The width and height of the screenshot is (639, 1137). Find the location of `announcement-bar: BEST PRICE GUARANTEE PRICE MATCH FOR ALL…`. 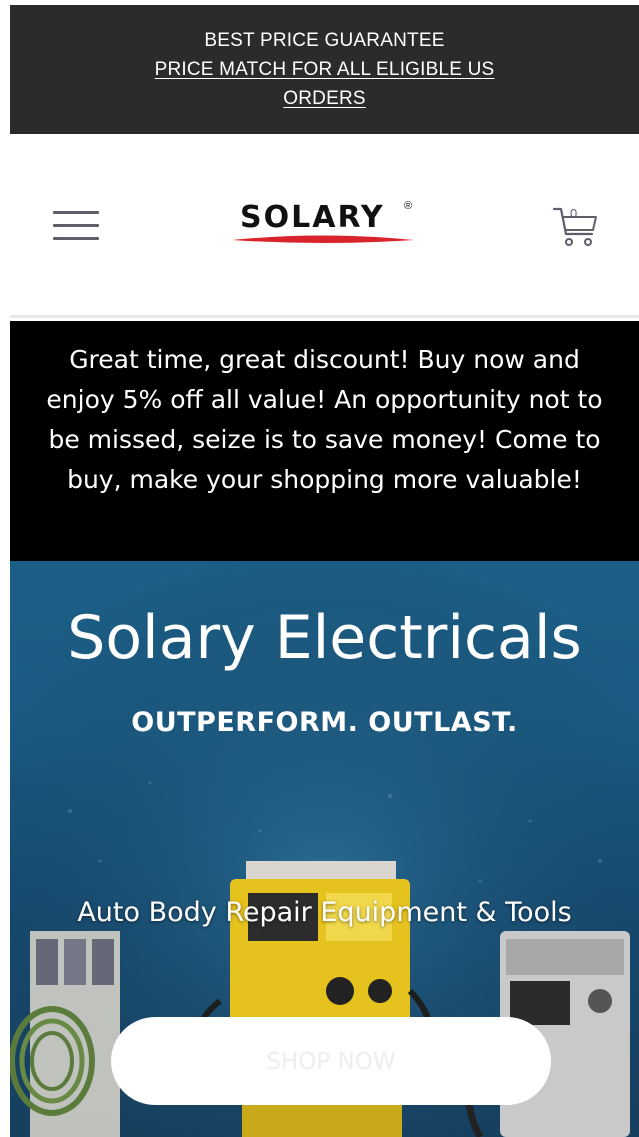

announcement-bar: BEST PRICE GUARANTEE PRICE MATCH FOR ALL… is located at coordinates (324, 69).